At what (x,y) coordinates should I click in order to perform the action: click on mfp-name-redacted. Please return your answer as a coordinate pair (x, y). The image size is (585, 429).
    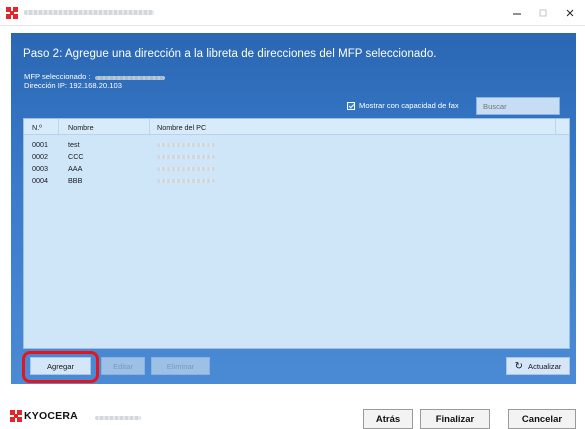
    Looking at the image, I should click on (130, 78).